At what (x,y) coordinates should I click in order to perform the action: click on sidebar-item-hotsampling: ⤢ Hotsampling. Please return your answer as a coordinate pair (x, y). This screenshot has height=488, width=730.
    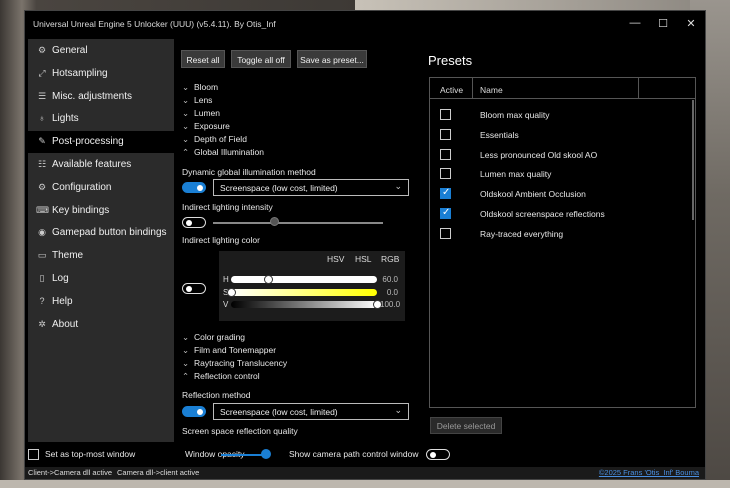
    Looking at the image, I should click on (101, 74).